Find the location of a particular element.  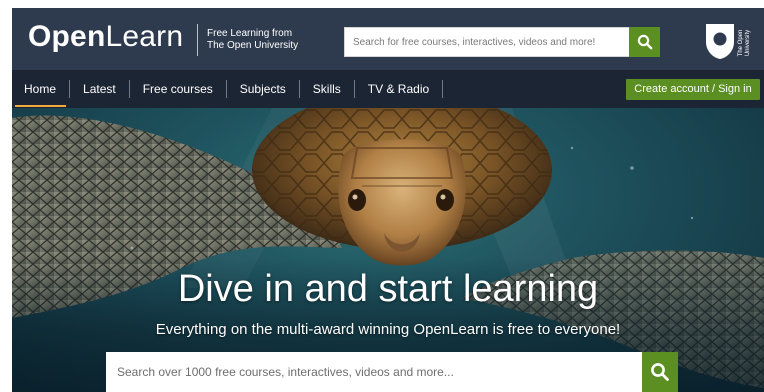

header-search-button is located at coordinates (644, 42).